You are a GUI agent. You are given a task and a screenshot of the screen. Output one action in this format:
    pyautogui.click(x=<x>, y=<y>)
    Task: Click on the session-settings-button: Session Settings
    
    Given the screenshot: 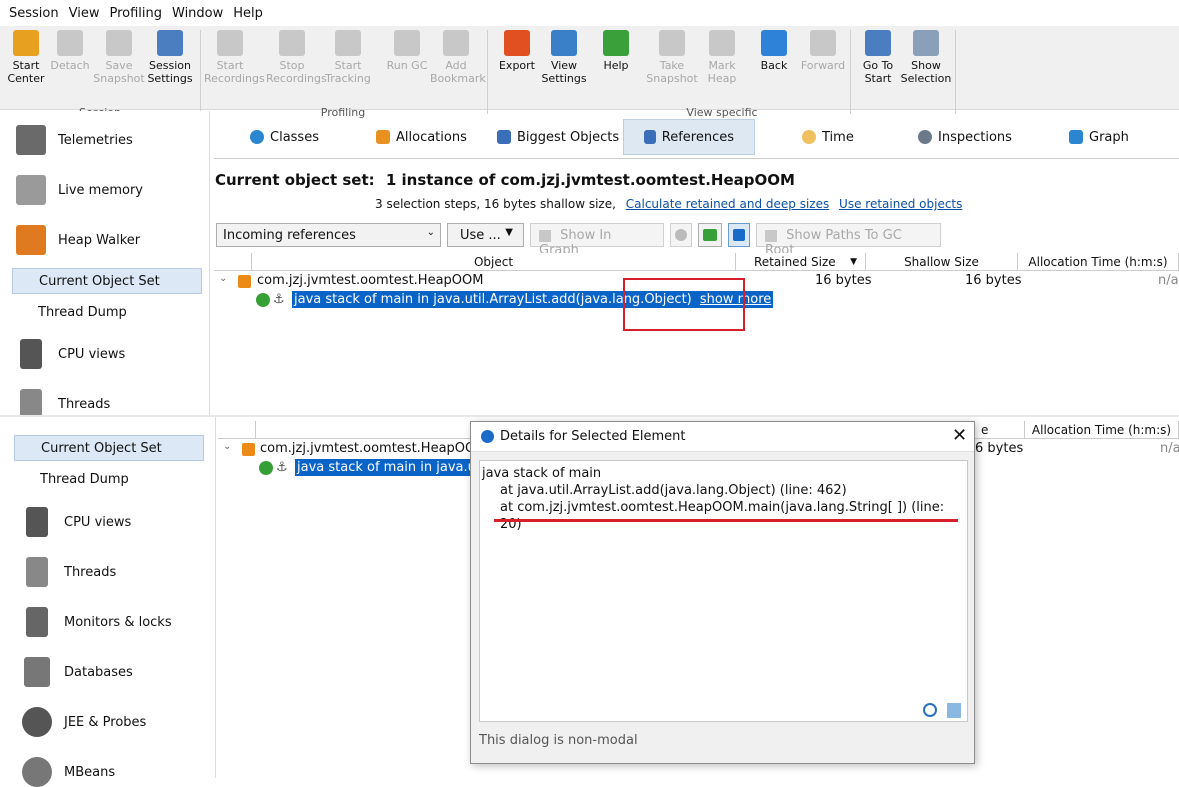 What is the action you would take?
    pyautogui.click(x=170, y=57)
    